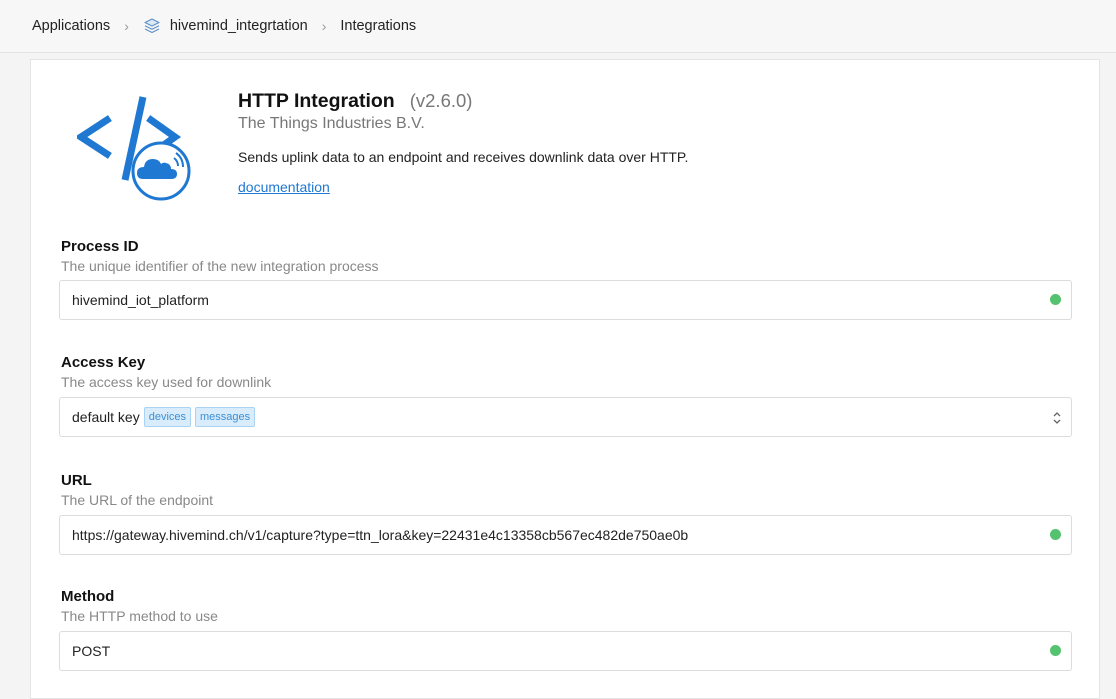 This screenshot has height=699, width=1116. I want to click on method-label: Method, so click(88, 596).